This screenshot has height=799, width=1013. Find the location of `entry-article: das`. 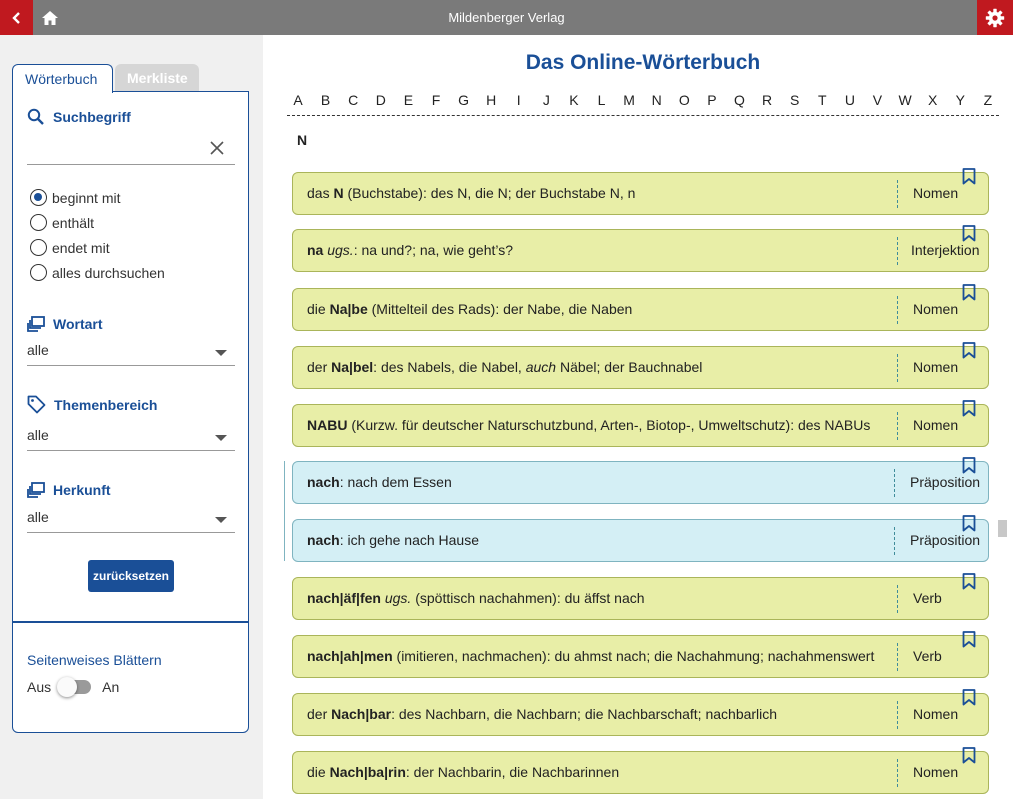

entry-article: das is located at coordinates (320, 193).